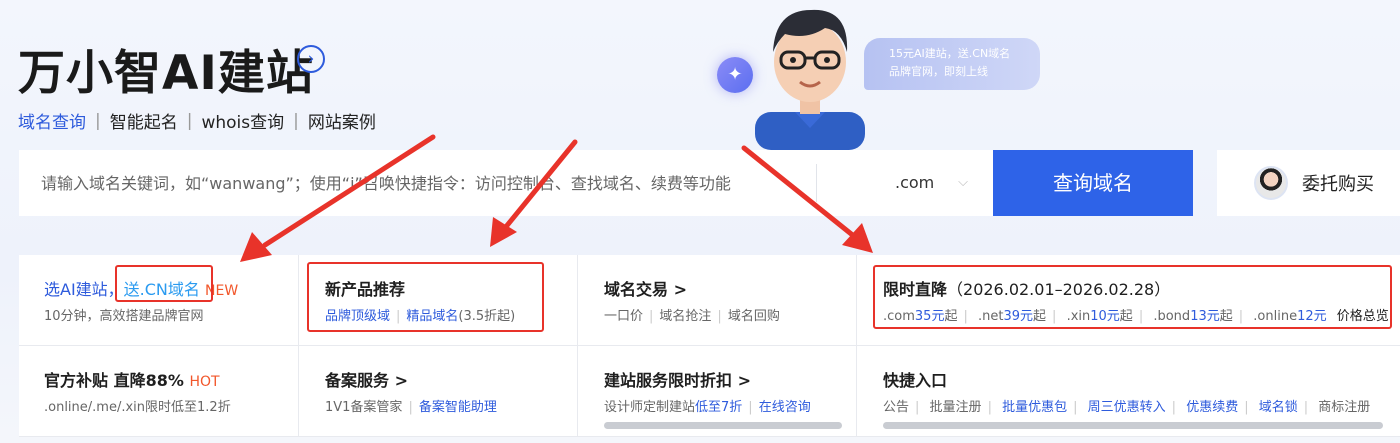 The width and height of the screenshot is (1400, 443). What do you see at coordinates (84, 289) in the screenshot?
I see `ai-build-label: 选AI建站，` at bounding box center [84, 289].